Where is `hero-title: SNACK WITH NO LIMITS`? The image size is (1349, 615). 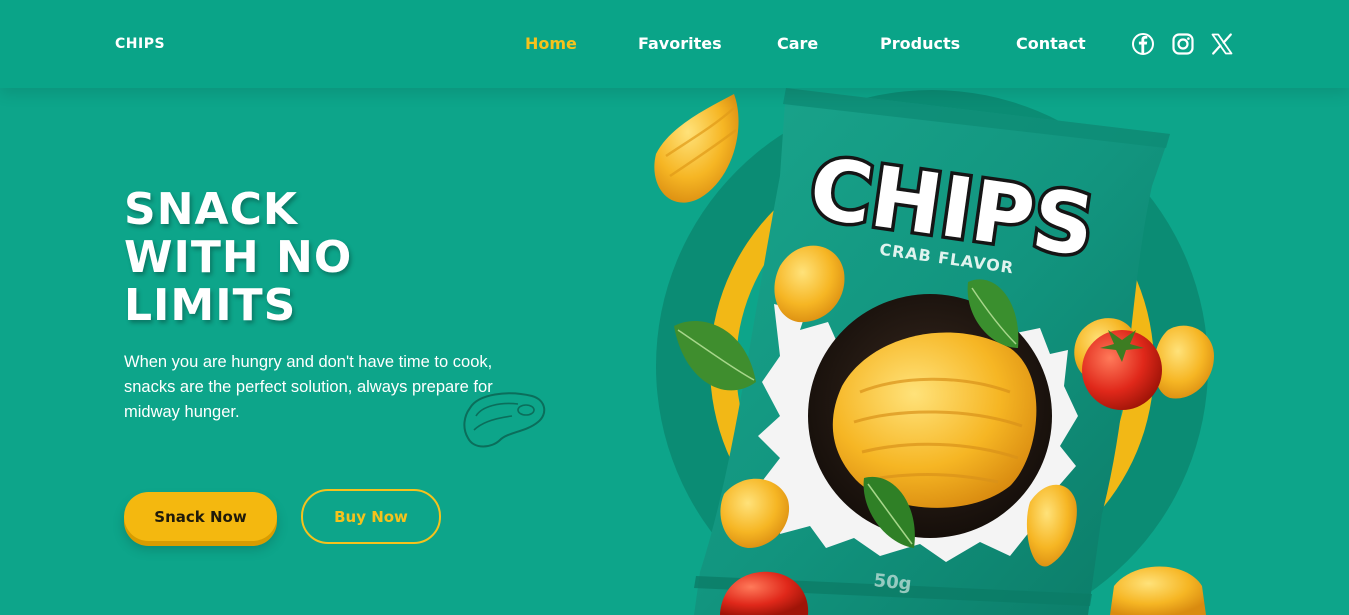 hero-title: SNACK WITH NO LIMITS is located at coordinates (304, 258).